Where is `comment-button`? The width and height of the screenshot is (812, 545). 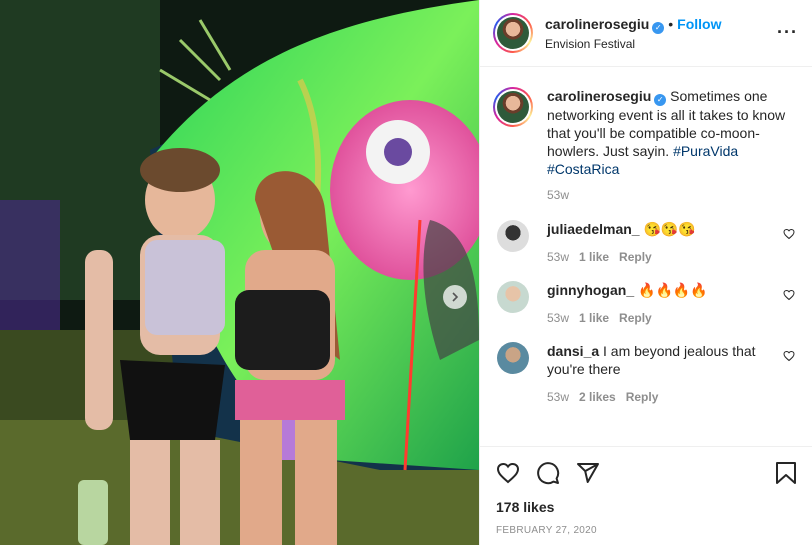
comment-button is located at coordinates (548, 473).